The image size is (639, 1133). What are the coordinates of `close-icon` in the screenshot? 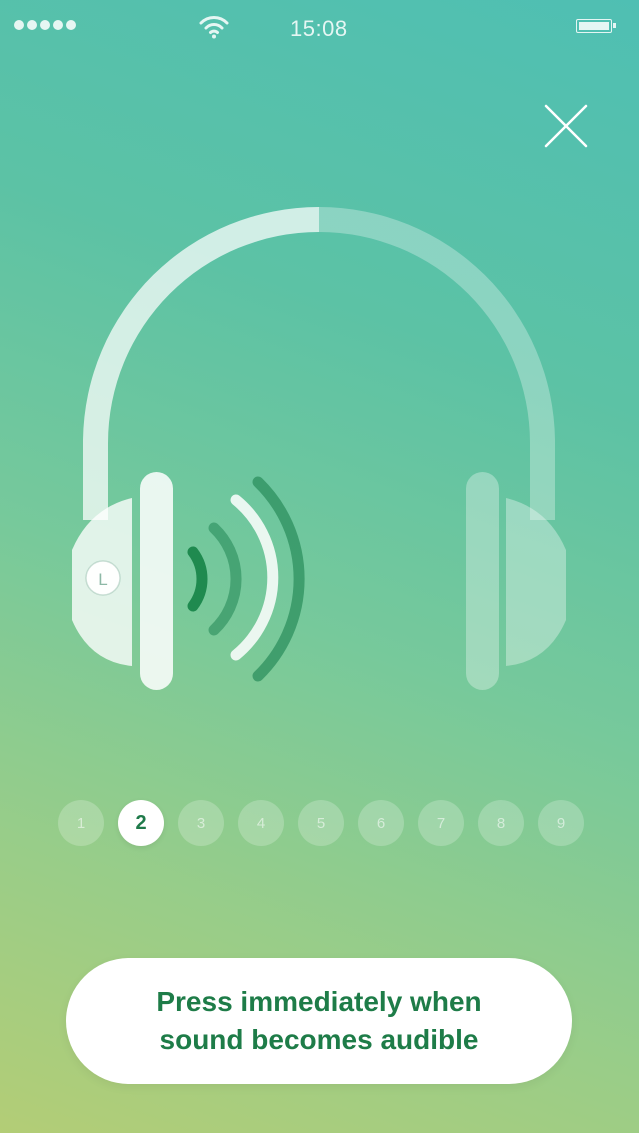 It's located at (566, 126).